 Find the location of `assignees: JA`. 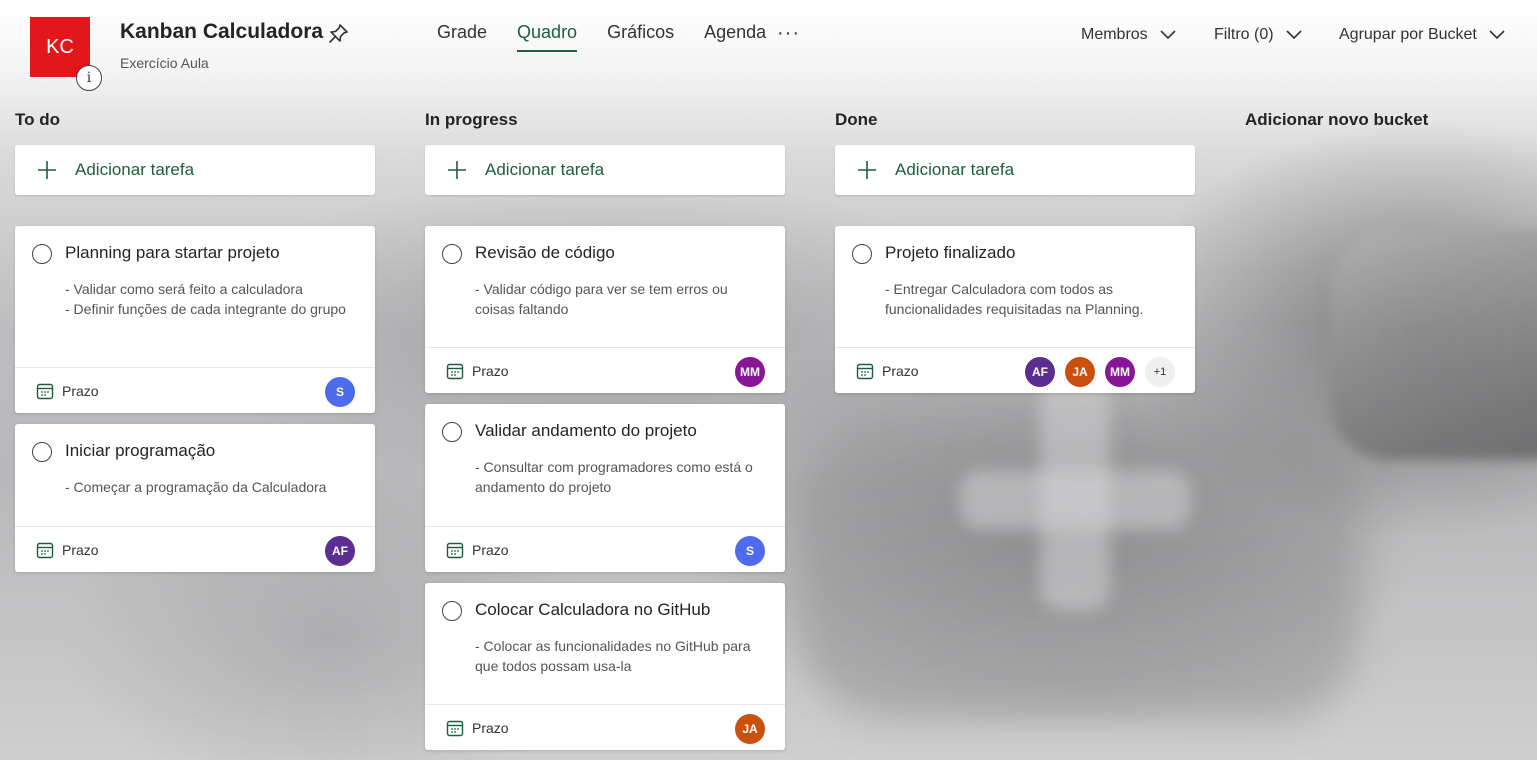

assignees: JA is located at coordinates (750, 729).